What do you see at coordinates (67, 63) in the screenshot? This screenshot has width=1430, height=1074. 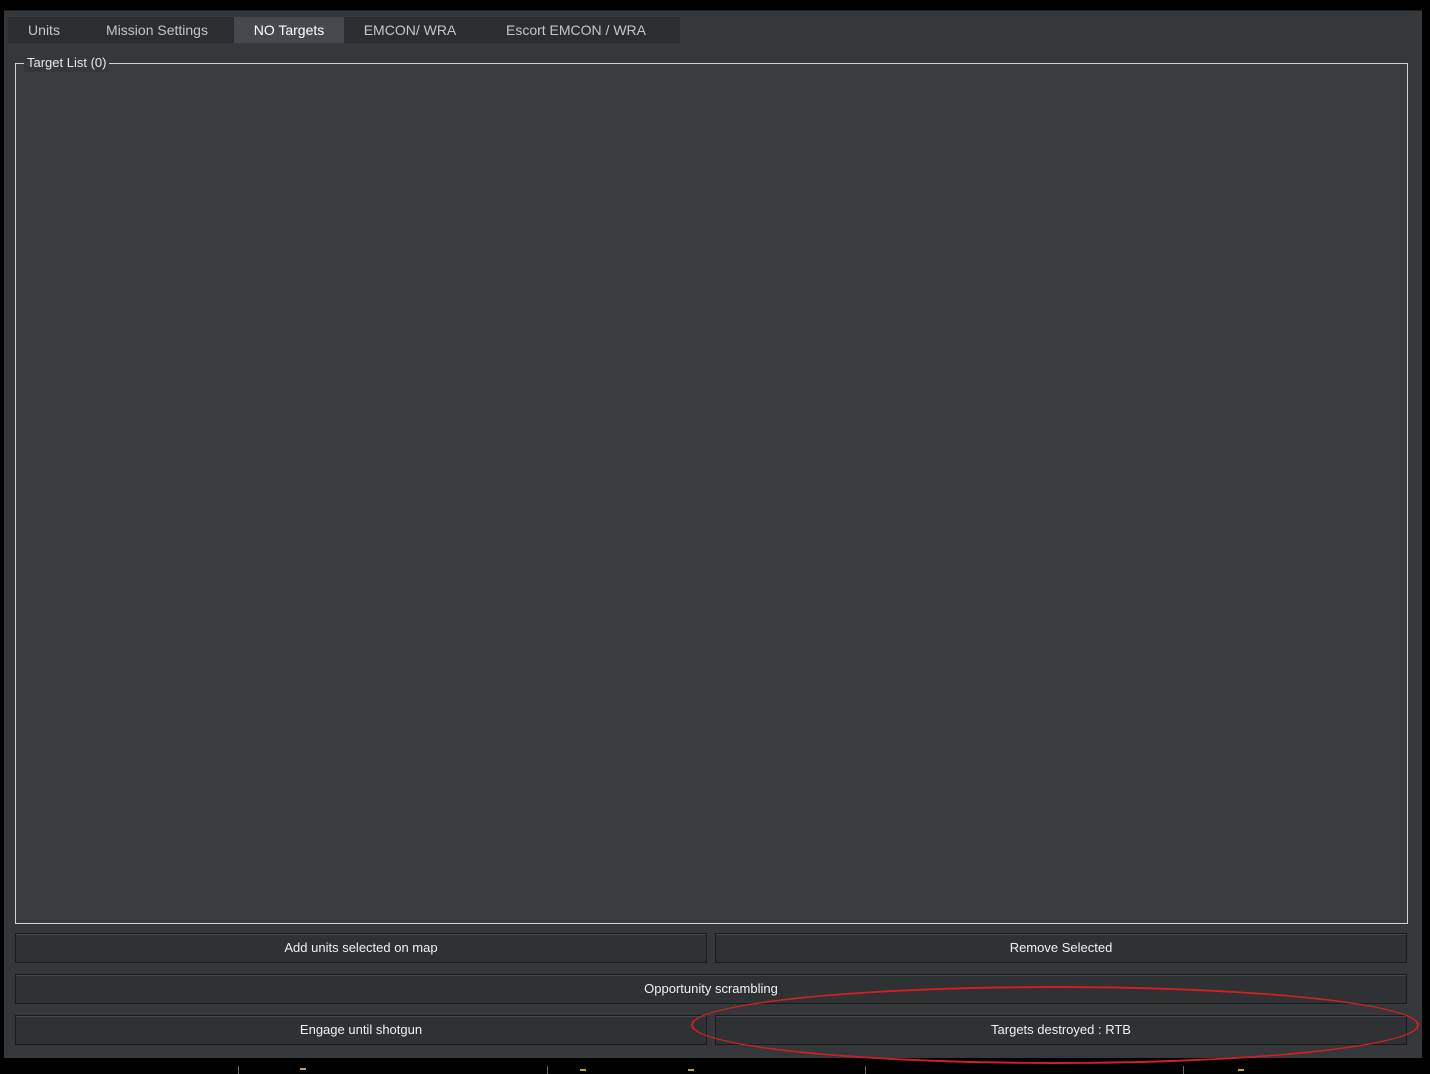 I see `target-list-title: Target List (0)` at bounding box center [67, 63].